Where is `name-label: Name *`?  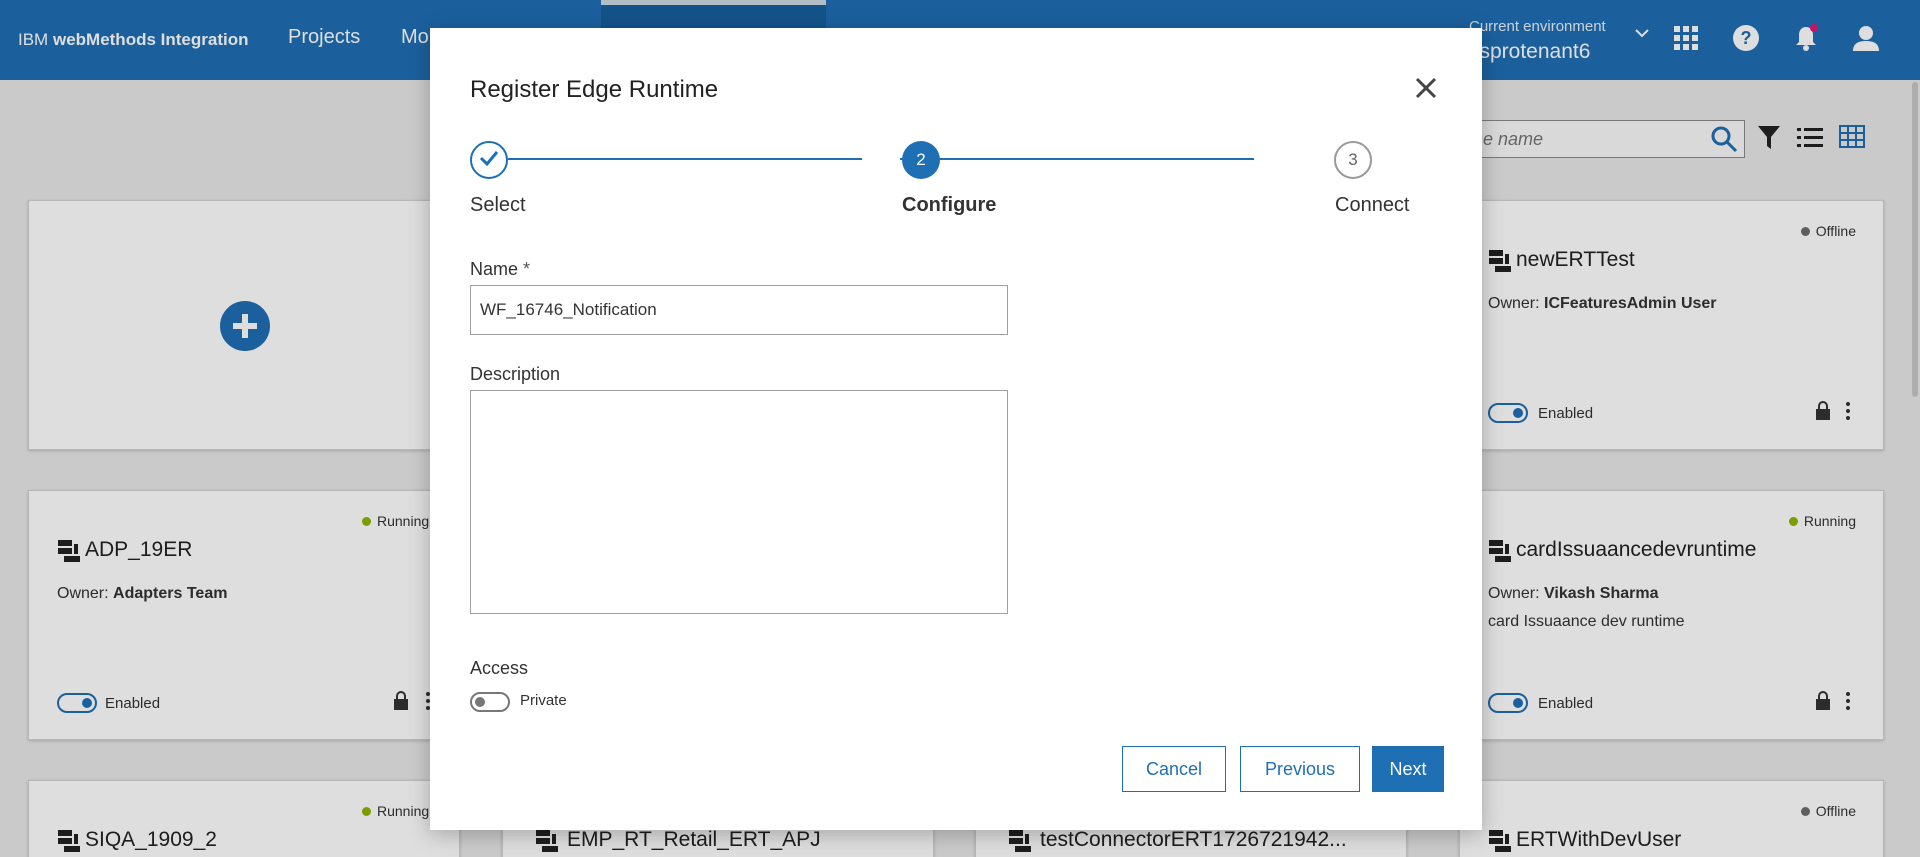 name-label: Name * is located at coordinates (500, 269).